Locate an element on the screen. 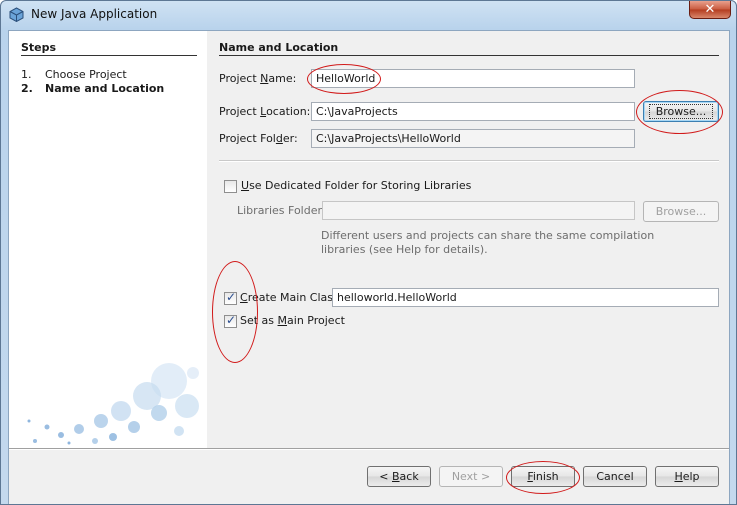 The height and width of the screenshot is (505, 737). project-name-input: HelloWorld is located at coordinates (473, 78).